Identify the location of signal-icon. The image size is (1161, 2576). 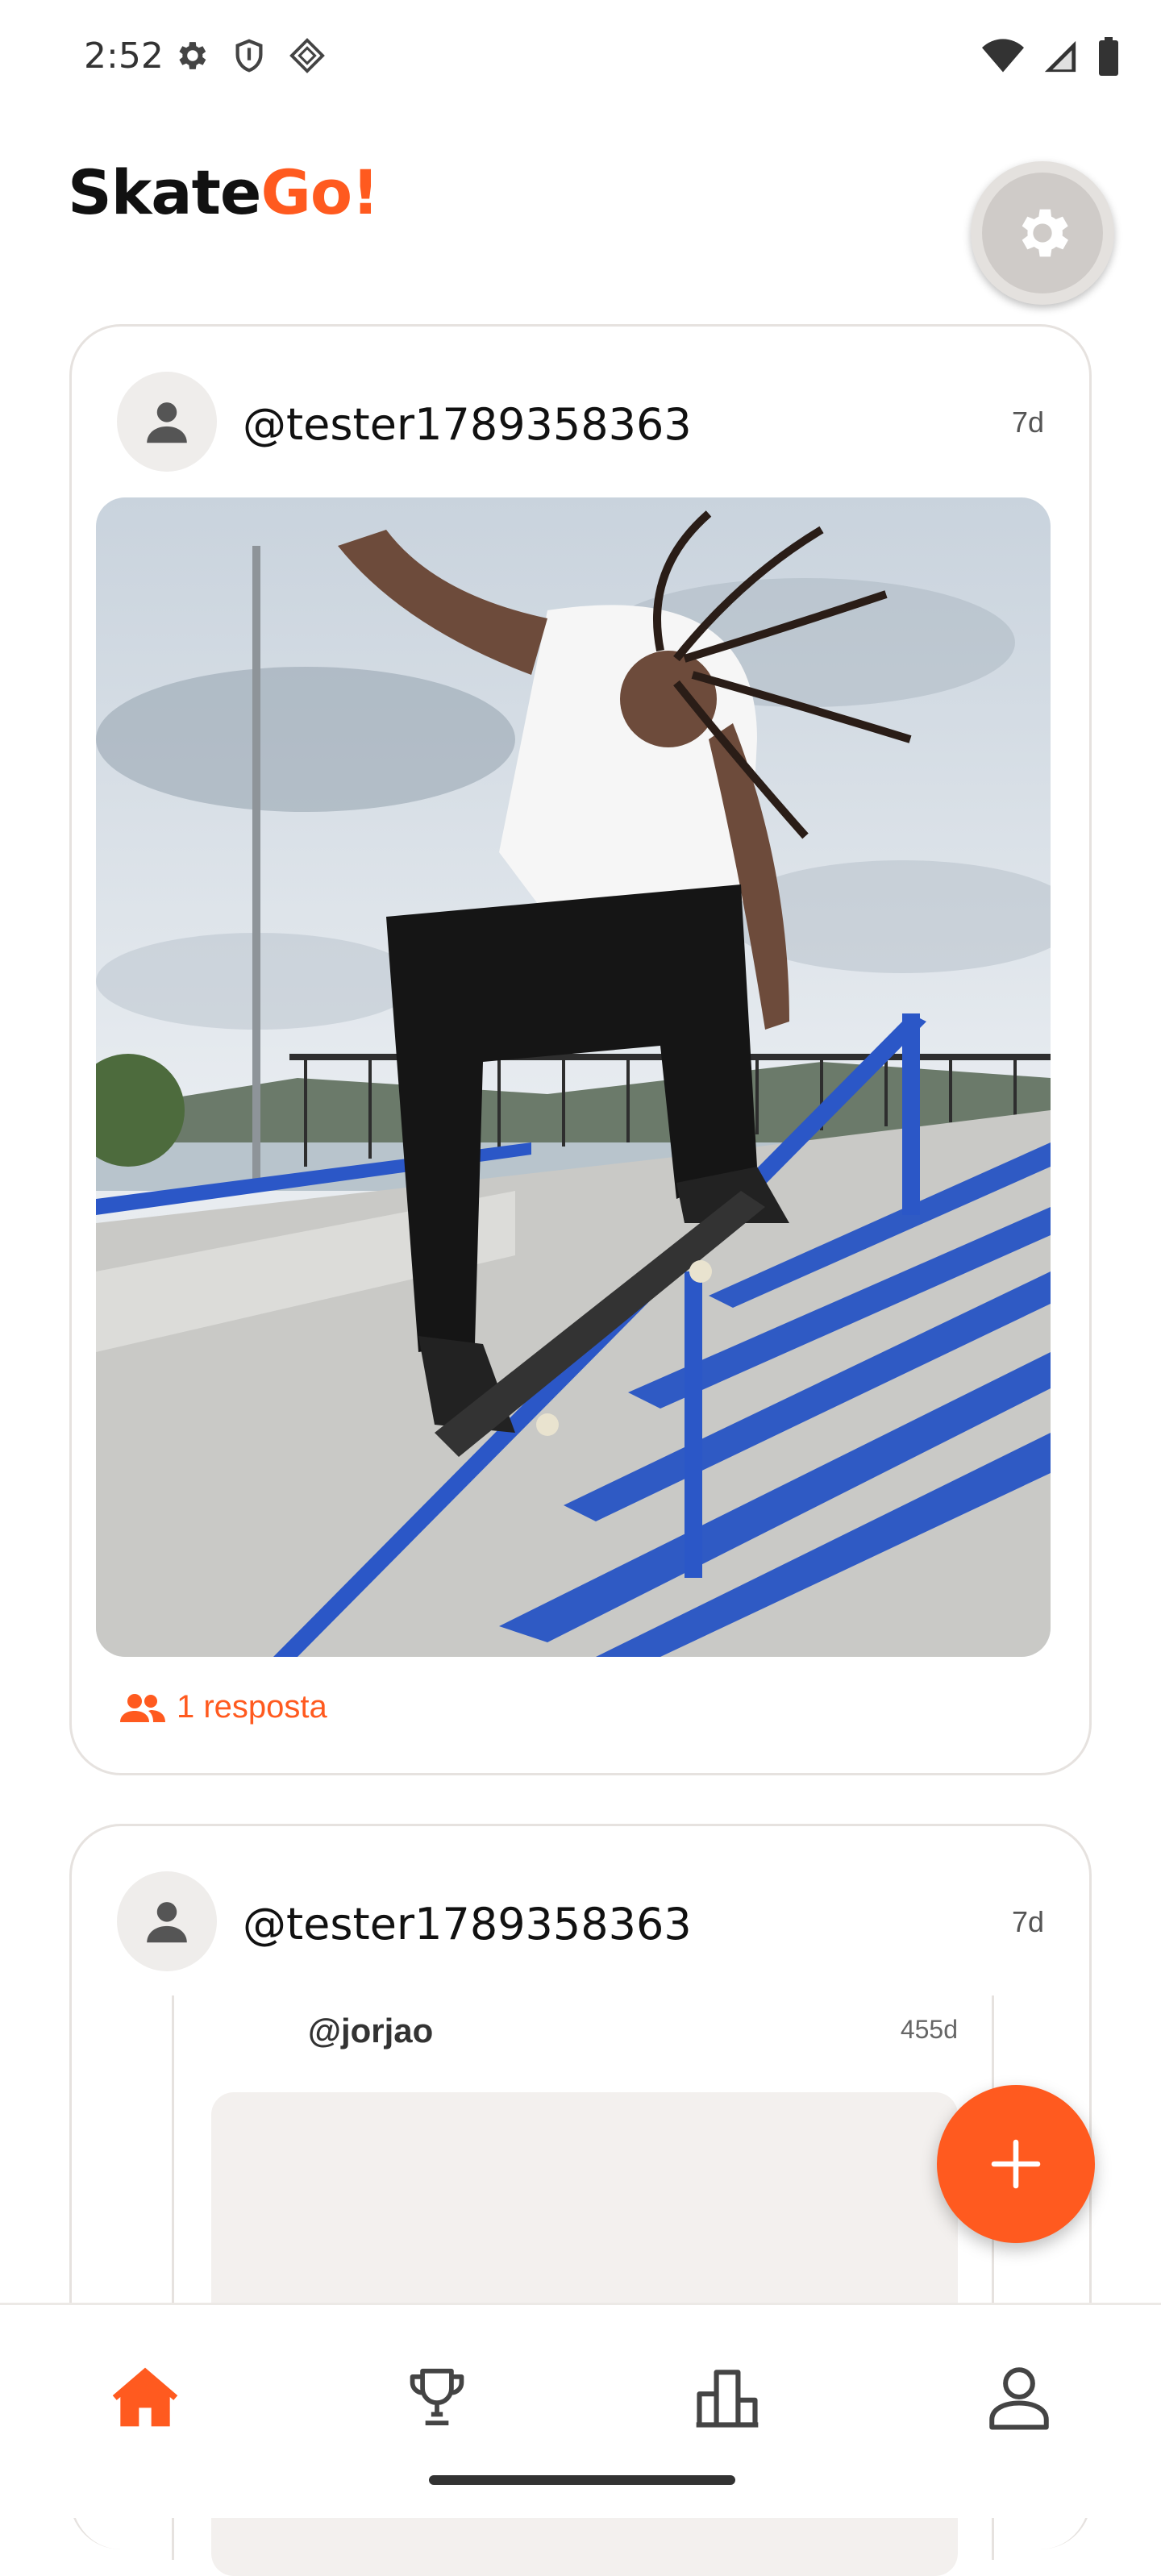
(1060, 56).